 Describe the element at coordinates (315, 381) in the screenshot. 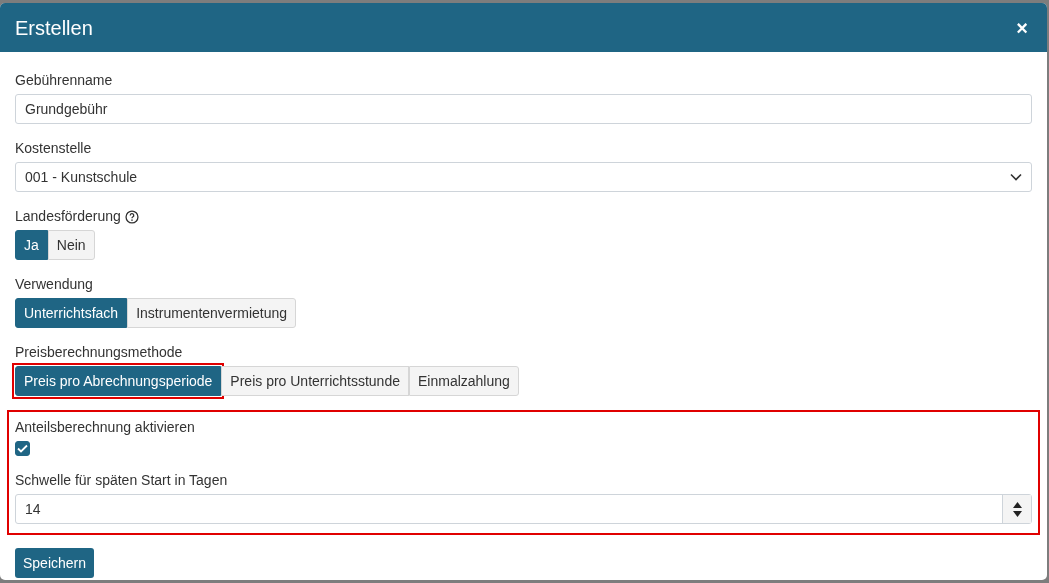

I see `option-button: Preis pro Unterrichtsstunde` at that location.